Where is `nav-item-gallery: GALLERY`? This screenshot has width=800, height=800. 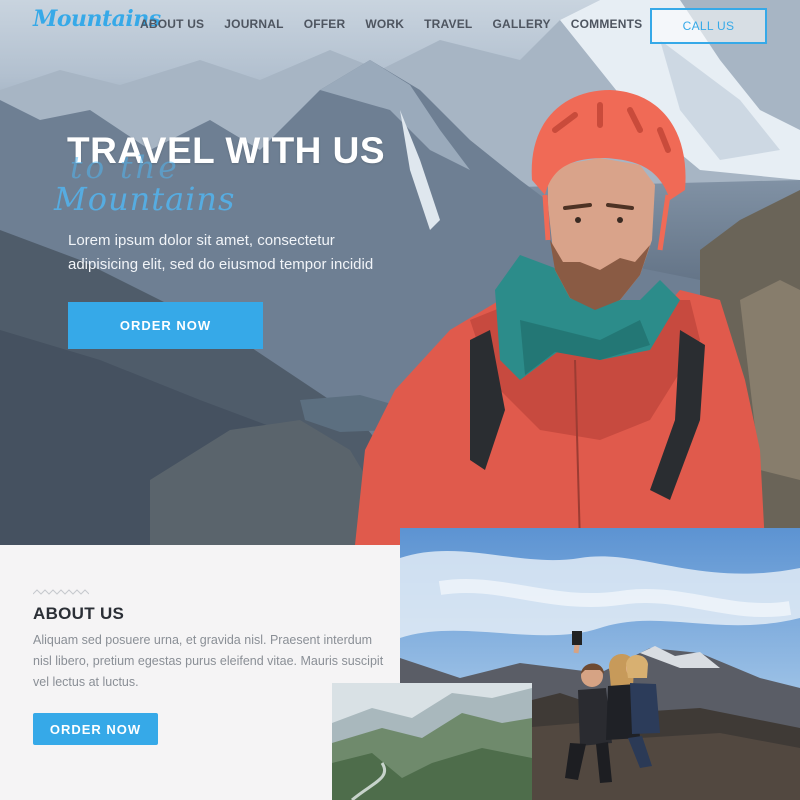
nav-item-gallery: GALLERY is located at coordinates (521, 24).